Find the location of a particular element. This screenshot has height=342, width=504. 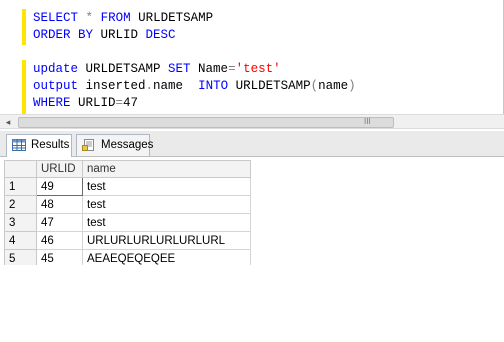

tab-messages: Messages is located at coordinates (115, 145).